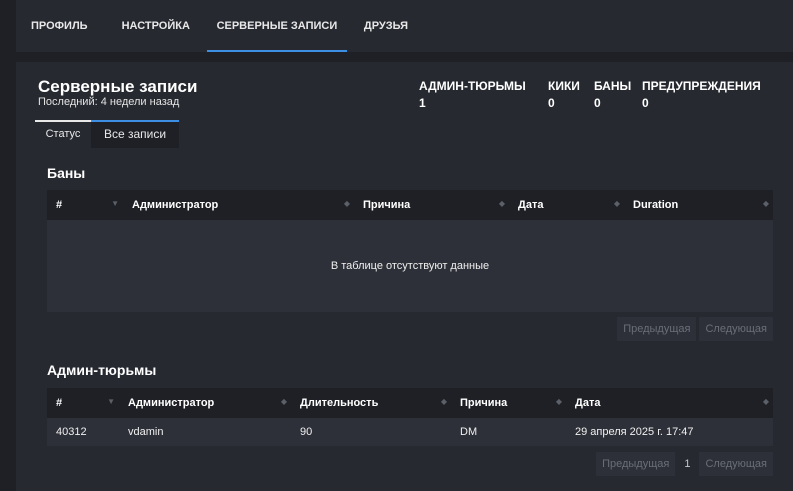 The image size is (793, 491). Describe the element at coordinates (698, 205) in the screenshot. I see `column-header-duration: Duration ◆` at that location.